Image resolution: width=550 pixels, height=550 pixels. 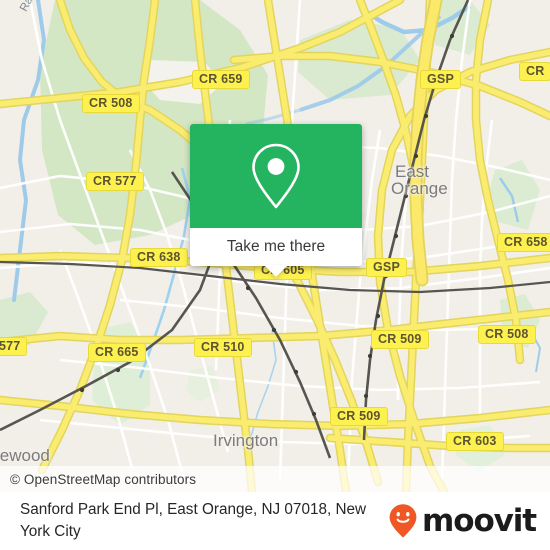 What do you see at coordinates (246, 440) in the screenshot?
I see `city-label-irvington: Irvington` at bounding box center [246, 440].